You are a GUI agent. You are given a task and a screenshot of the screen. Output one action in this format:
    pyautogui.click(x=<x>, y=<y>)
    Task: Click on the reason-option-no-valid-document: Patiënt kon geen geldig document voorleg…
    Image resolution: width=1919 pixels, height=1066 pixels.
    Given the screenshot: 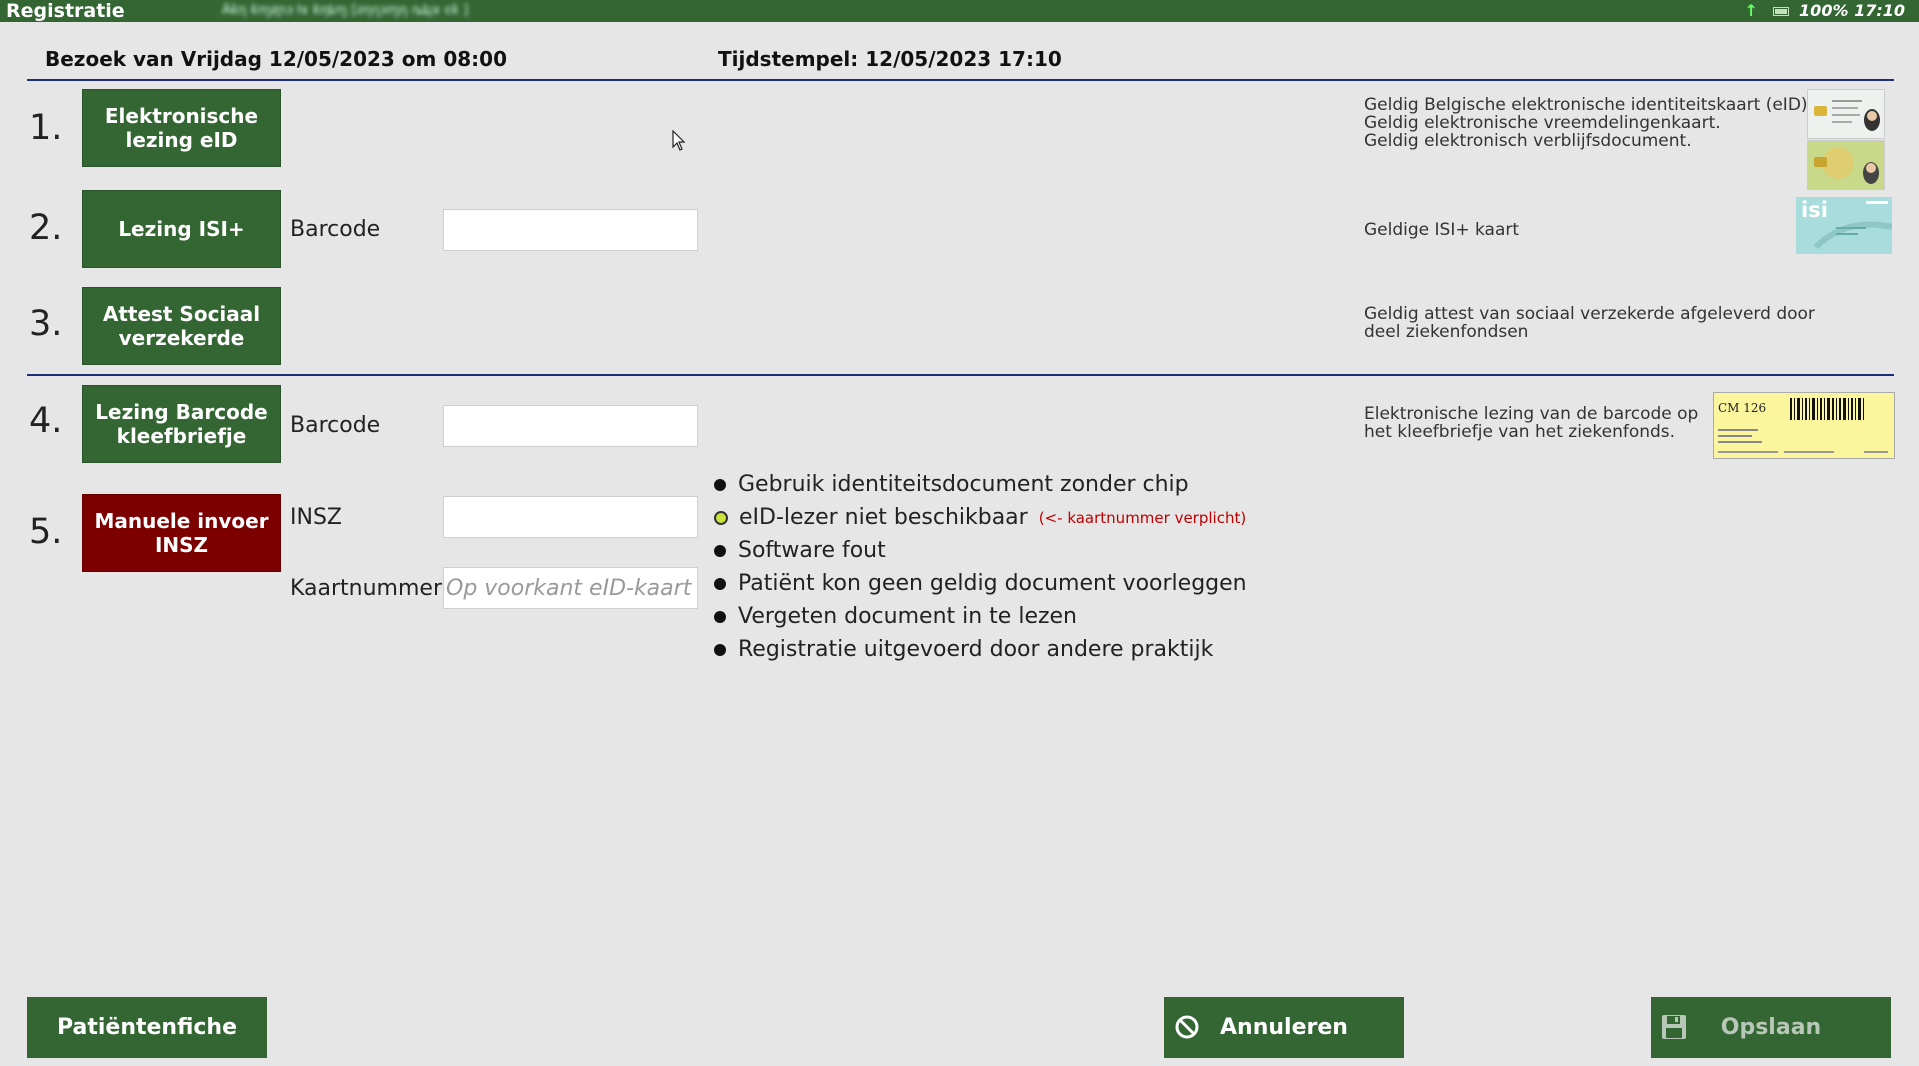 What is the action you would take?
    pyautogui.click(x=980, y=583)
    